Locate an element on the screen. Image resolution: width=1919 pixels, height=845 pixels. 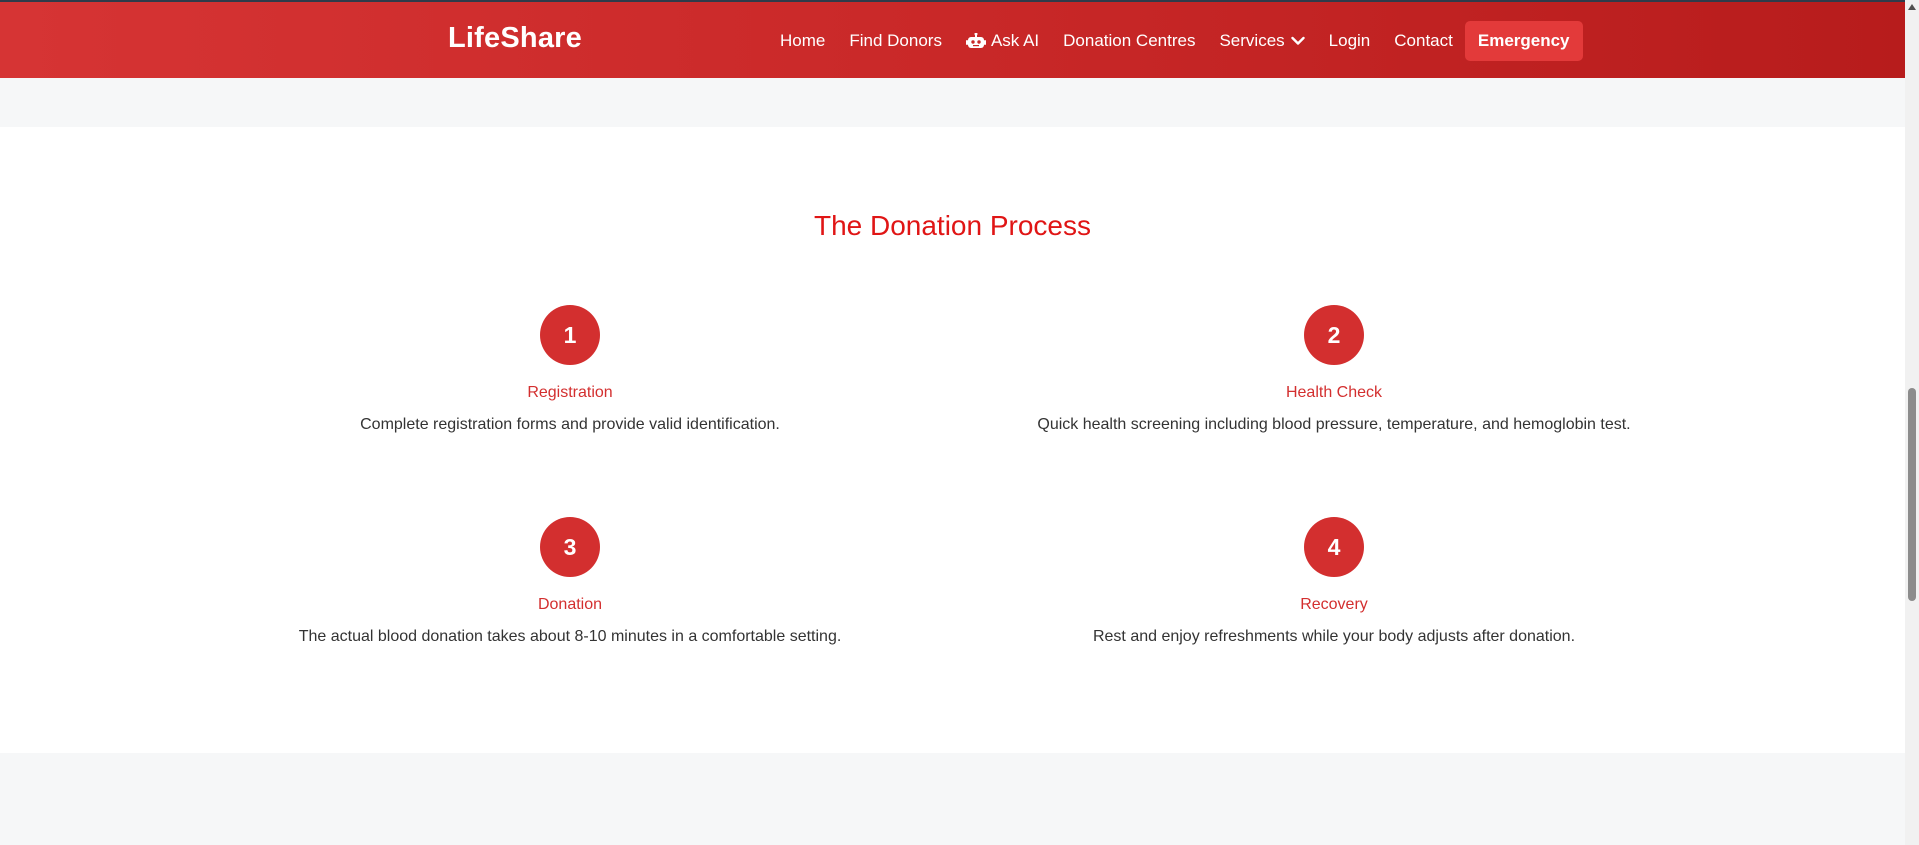
nav-home: Home is located at coordinates (802, 41).